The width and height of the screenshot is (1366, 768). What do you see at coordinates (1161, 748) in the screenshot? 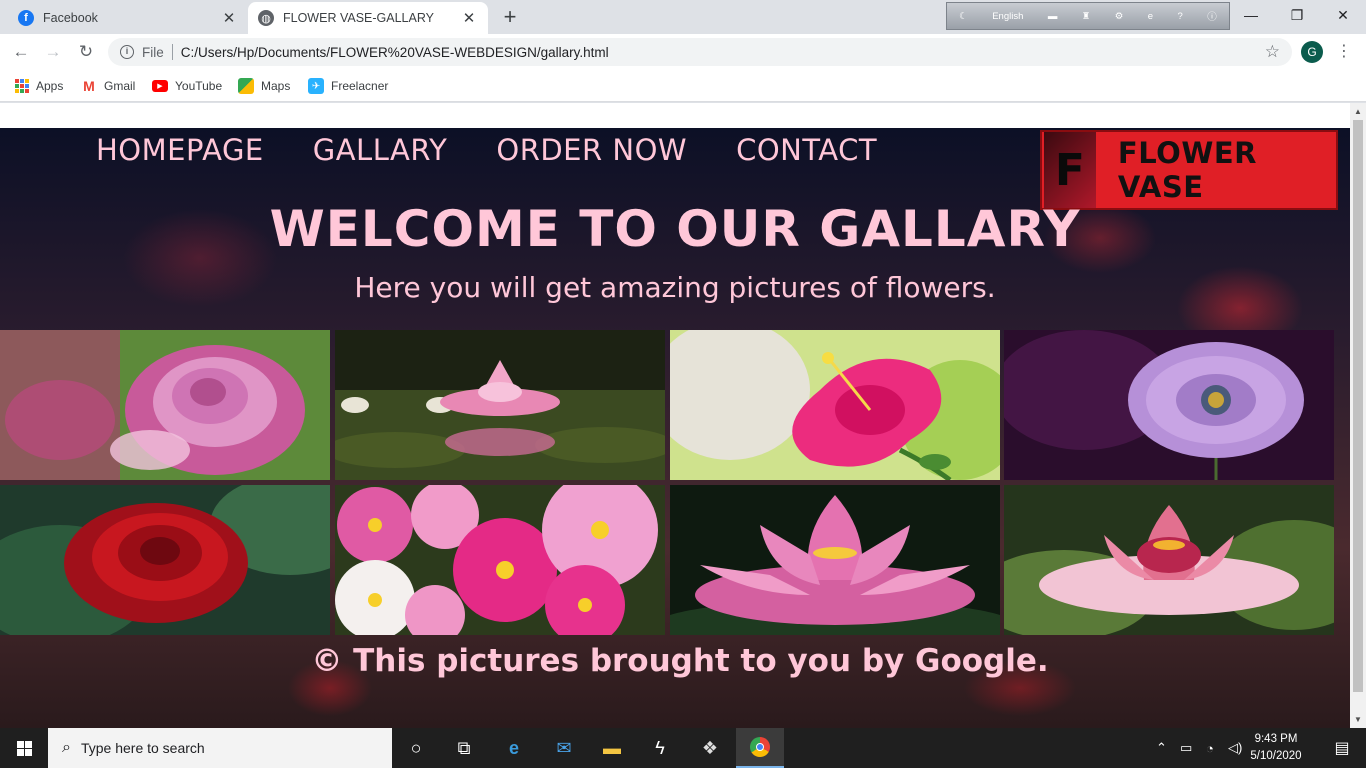
I see `show-hidden-icons: ⌃` at bounding box center [1161, 748].